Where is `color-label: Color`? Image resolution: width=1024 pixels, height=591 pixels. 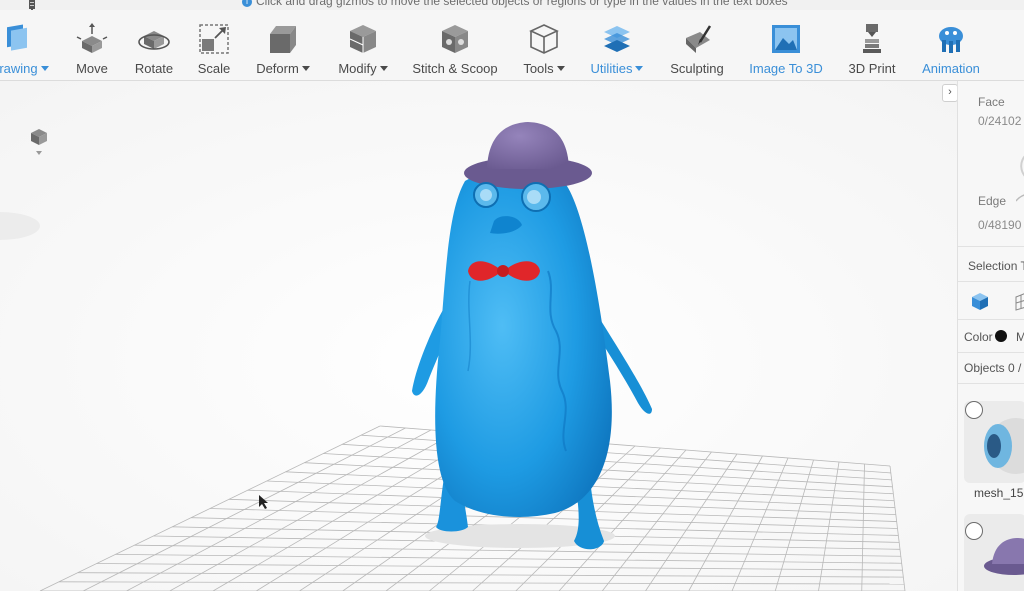 color-label: Color is located at coordinates (978, 337).